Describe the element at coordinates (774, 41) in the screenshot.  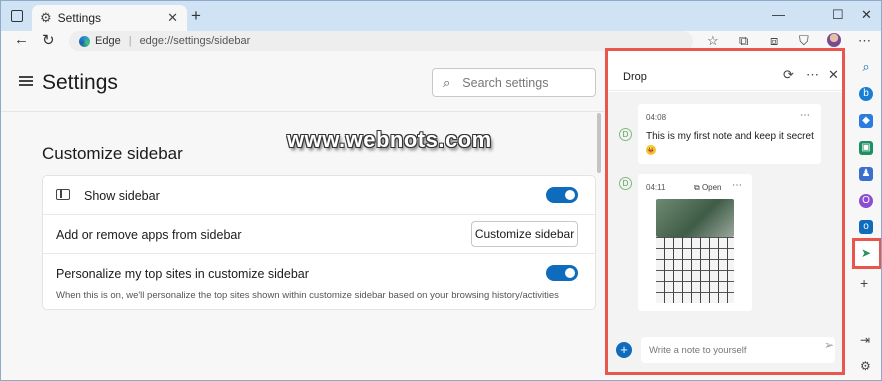
I see `collections-icon: ⧈` at that location.